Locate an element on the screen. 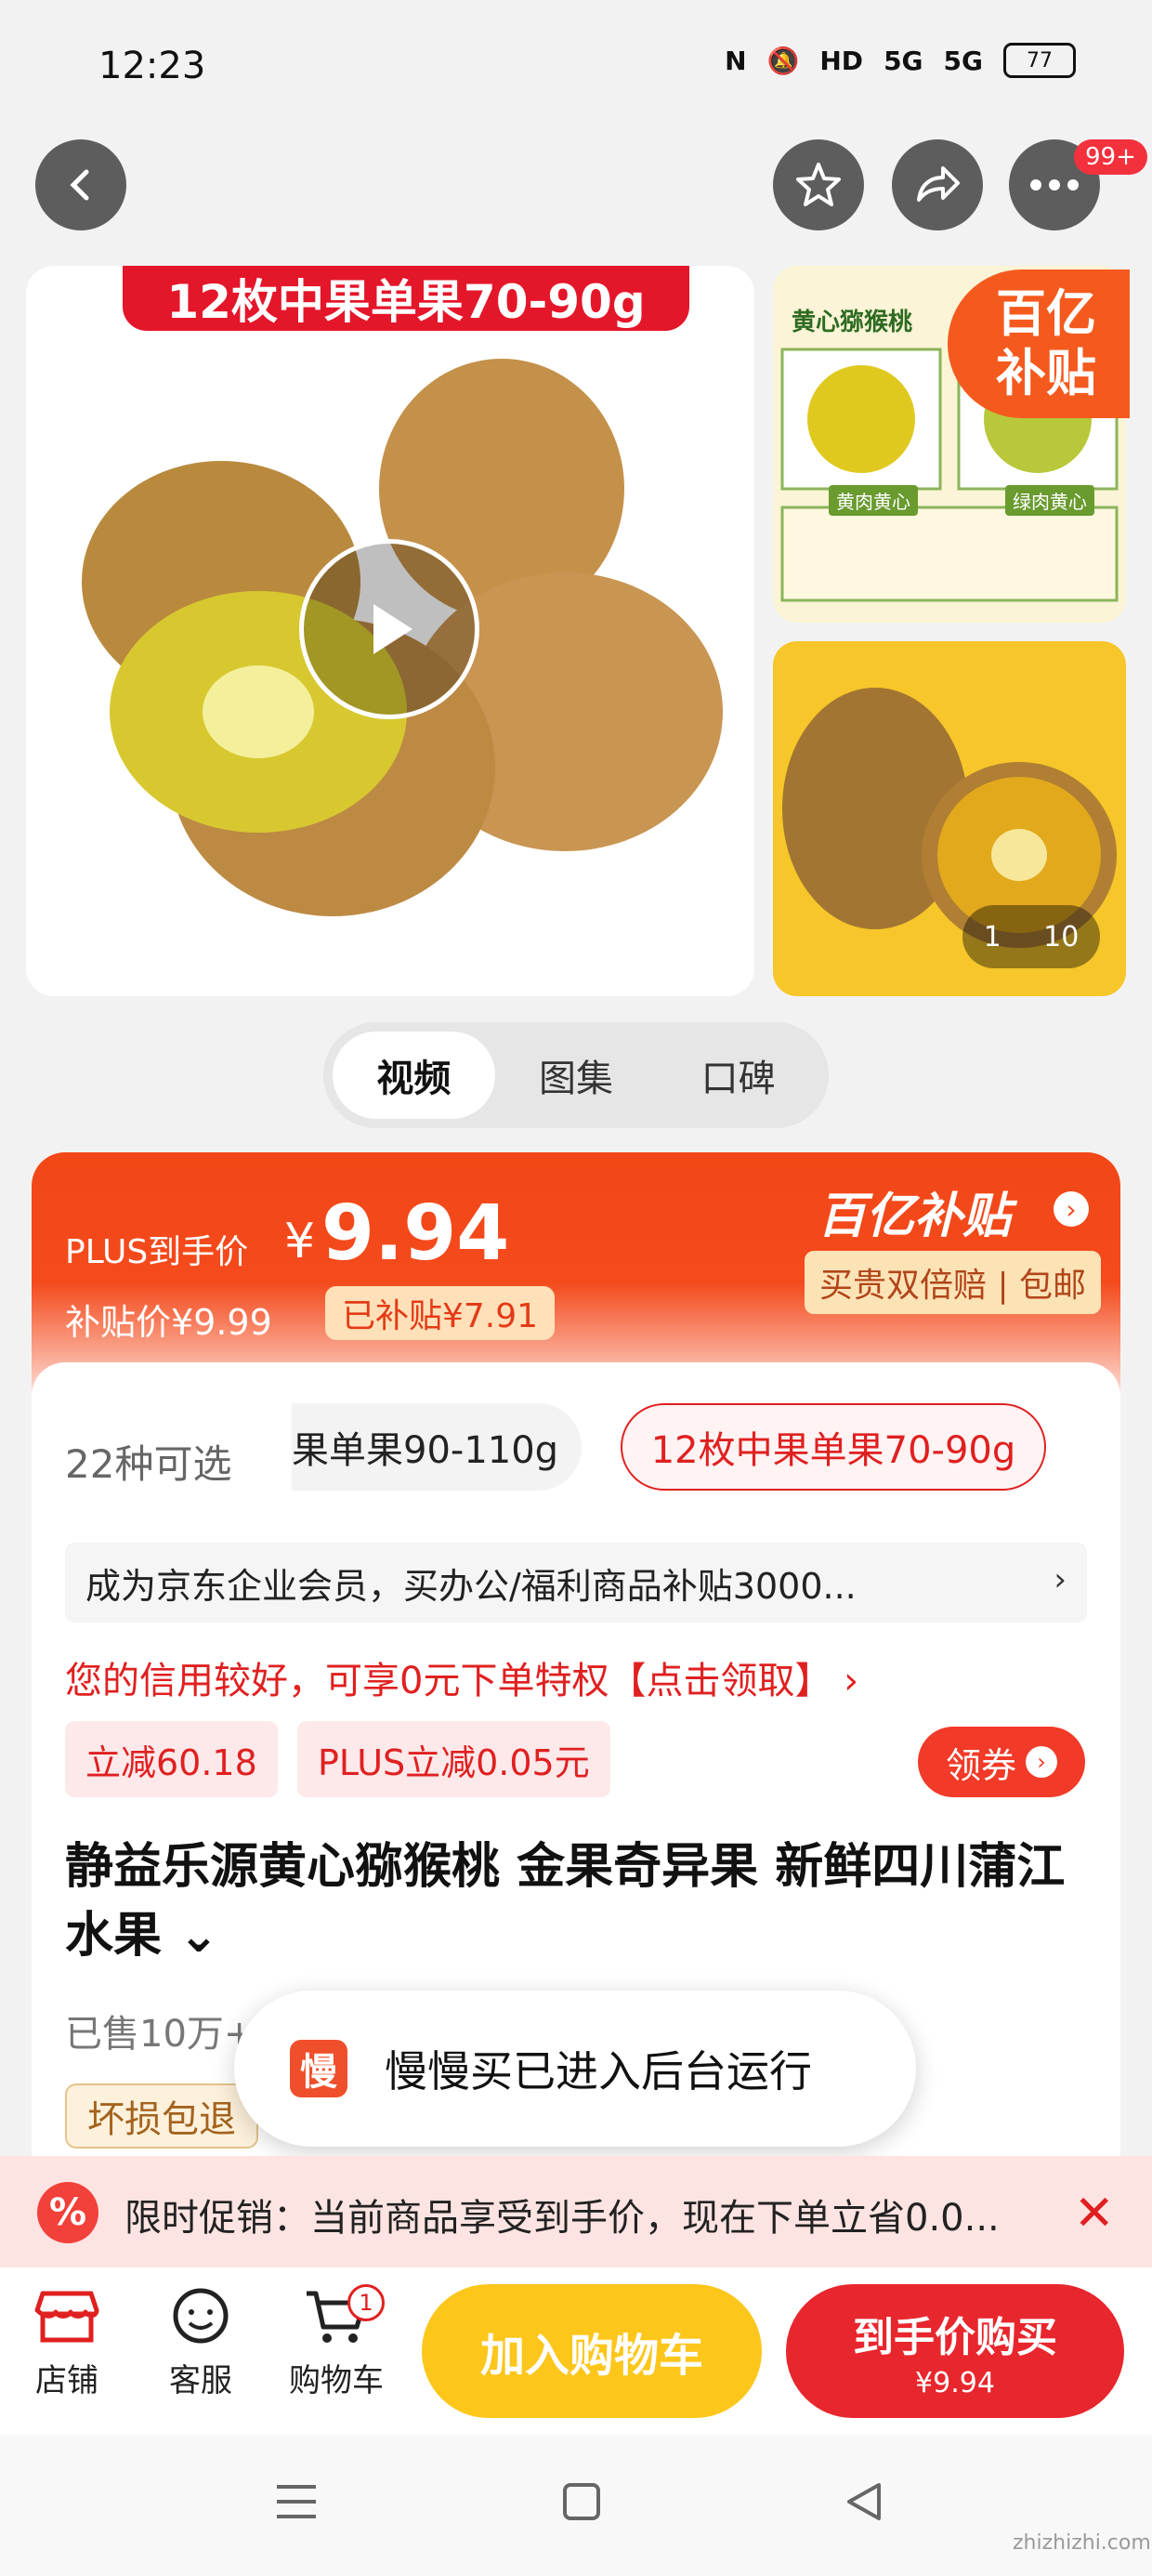  service-icon is located at coordinates (201, 2316).